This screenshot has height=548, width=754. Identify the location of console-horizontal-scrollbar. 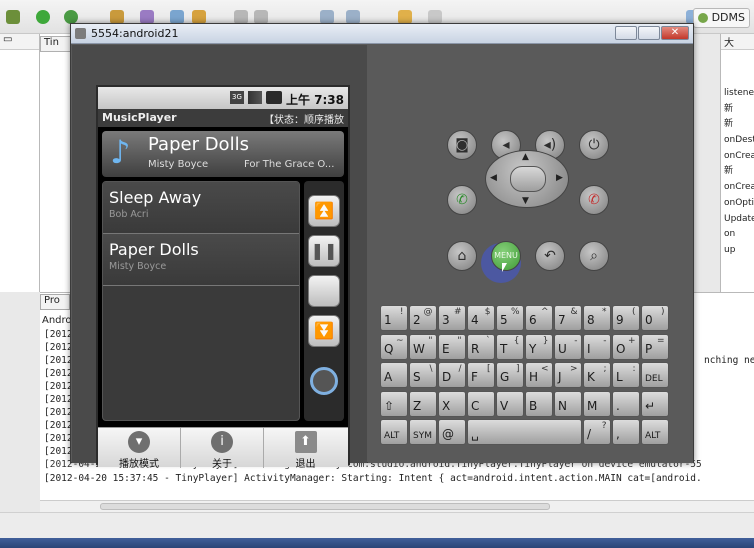
(397, 506).